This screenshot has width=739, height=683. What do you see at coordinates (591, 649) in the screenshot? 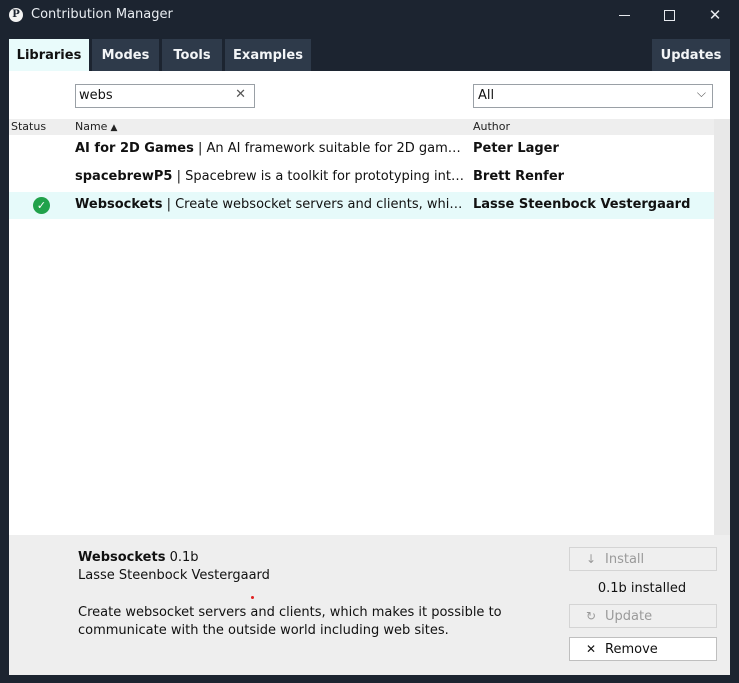
I see `remove-x-icon: ✕` at bounding box center [591, 649].